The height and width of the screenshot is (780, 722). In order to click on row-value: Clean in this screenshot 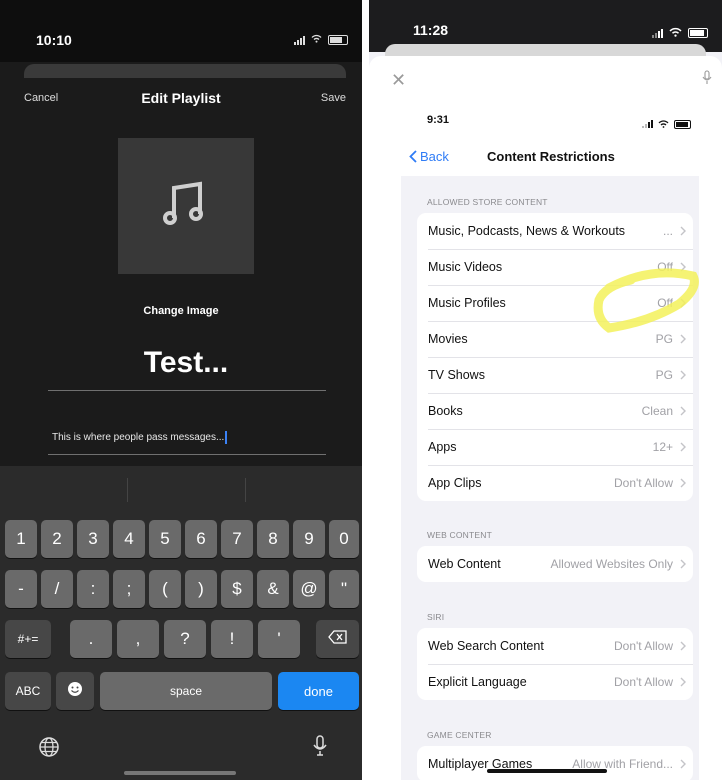, I will do `click(657, 411)`.